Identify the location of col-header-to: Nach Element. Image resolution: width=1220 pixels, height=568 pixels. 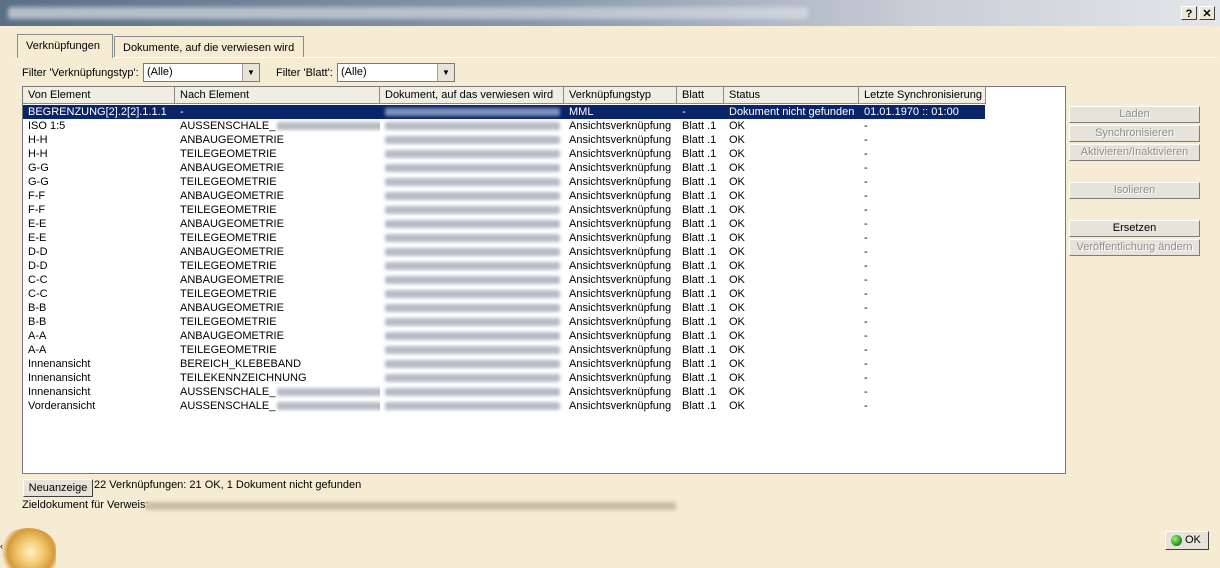
(277, 95).